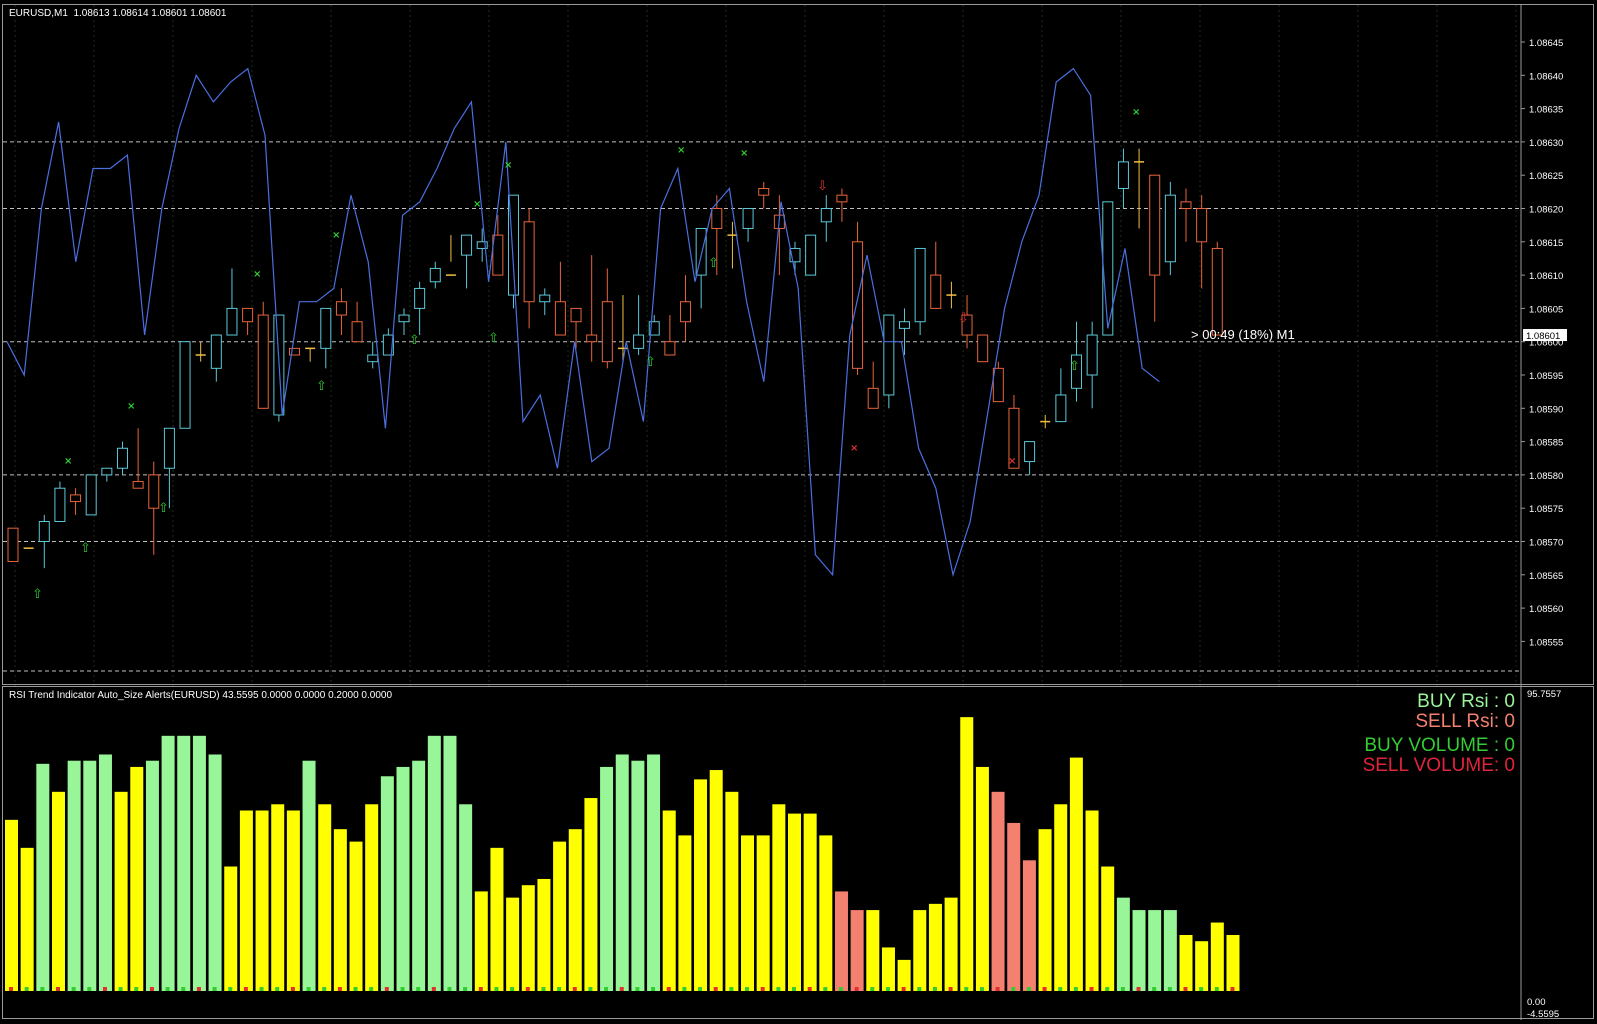 The height and width of the screenshot is (1024, 1597). What do you see at coordinates (1465, 721) in the screenshot?
I see `sell-rsi-label: SELL Rsi: 0` at bounding box center [1465, 721].